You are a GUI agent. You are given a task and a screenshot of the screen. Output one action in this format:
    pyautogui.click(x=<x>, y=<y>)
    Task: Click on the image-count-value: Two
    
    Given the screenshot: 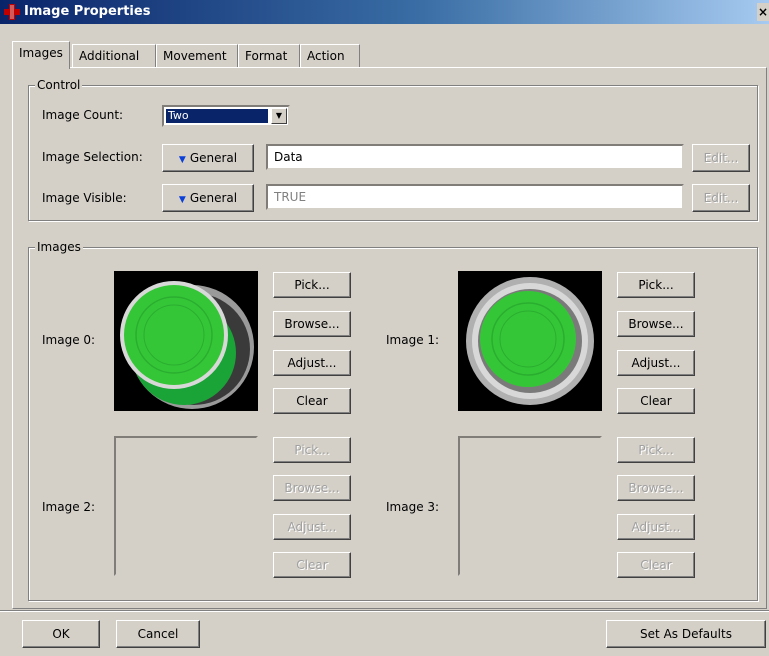 What is the action you would take?
    pyautogui.click(x=217, y=116)
    